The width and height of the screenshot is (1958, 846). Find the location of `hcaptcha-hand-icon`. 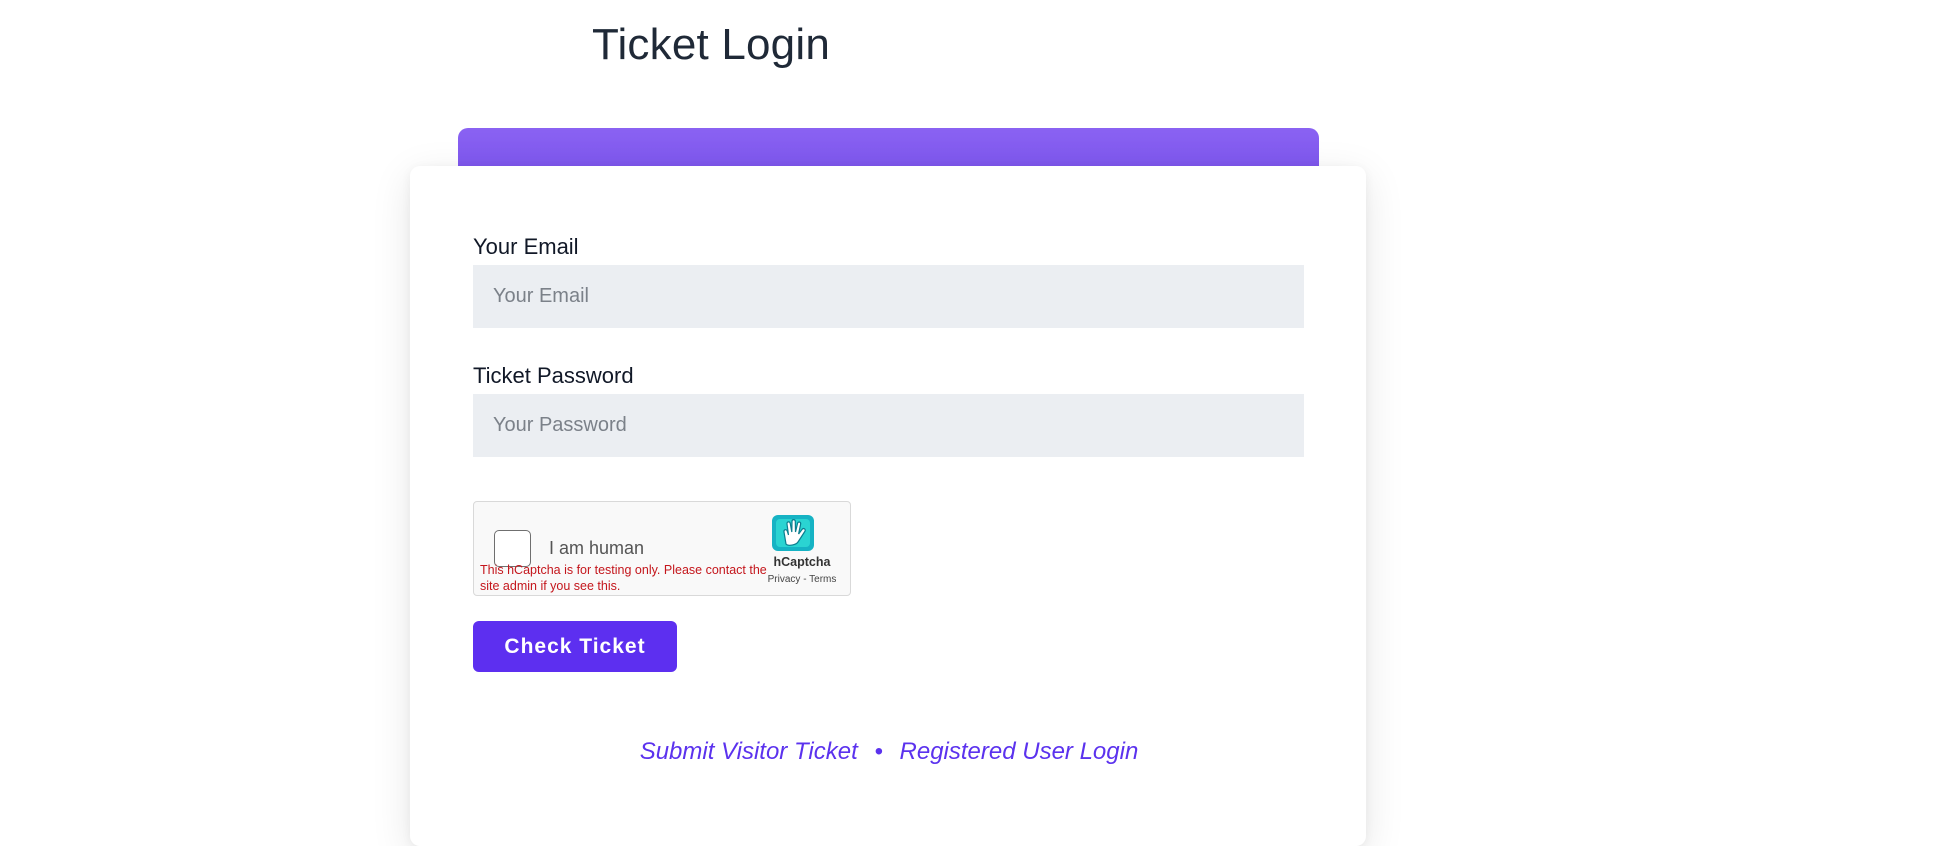

hcaptcha-hand-icon is located at coordinates (793, 533).